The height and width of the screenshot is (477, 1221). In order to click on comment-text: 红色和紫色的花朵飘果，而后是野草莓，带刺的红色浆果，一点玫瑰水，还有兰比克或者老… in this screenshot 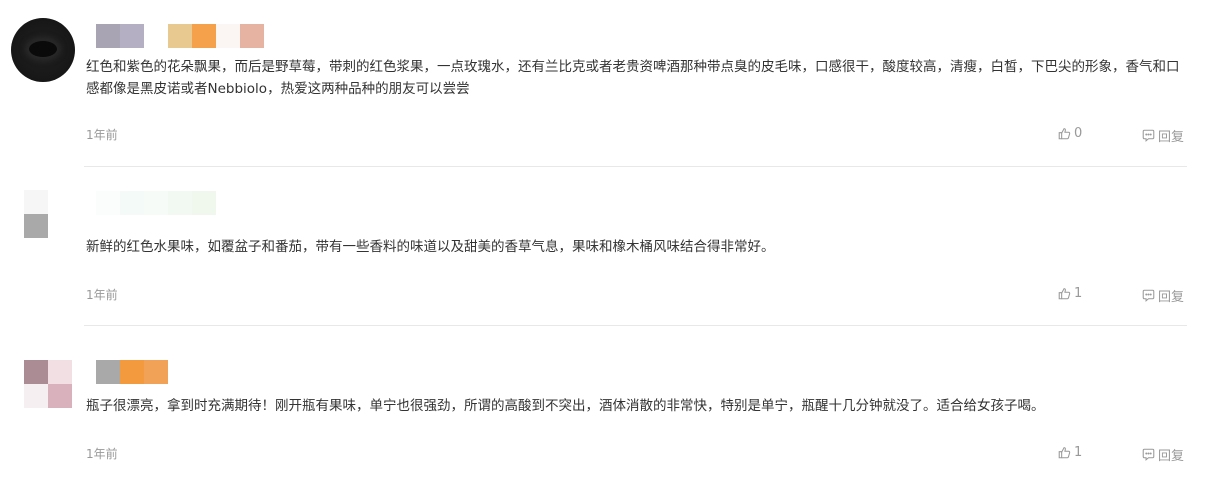, I will do `click(633, 78)`.